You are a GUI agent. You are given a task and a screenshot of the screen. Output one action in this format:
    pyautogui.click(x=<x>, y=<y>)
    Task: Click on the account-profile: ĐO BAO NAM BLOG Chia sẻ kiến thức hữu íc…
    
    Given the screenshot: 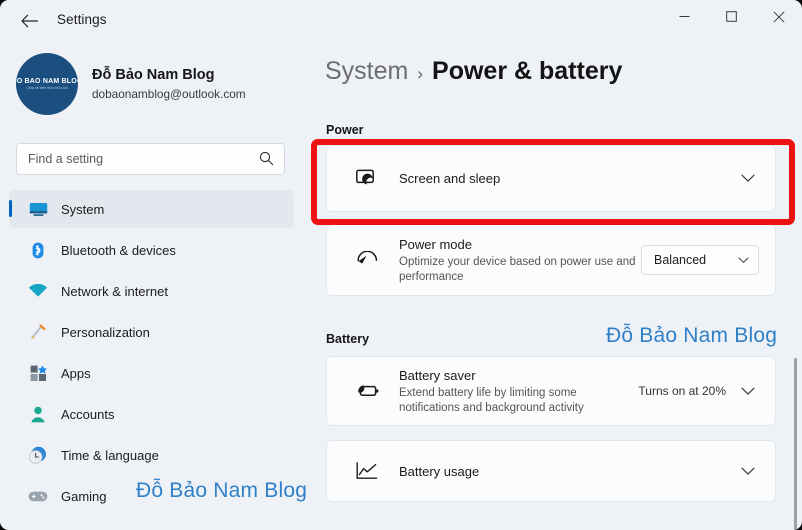 What is the action you would take?
    pyautogui.click(x=131, y=84)
    